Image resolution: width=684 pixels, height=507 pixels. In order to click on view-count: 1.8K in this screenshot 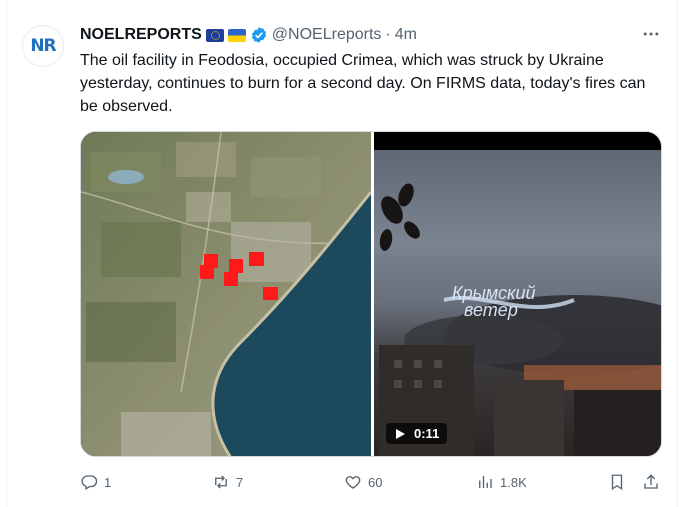, I will do `click(513, 482)`.